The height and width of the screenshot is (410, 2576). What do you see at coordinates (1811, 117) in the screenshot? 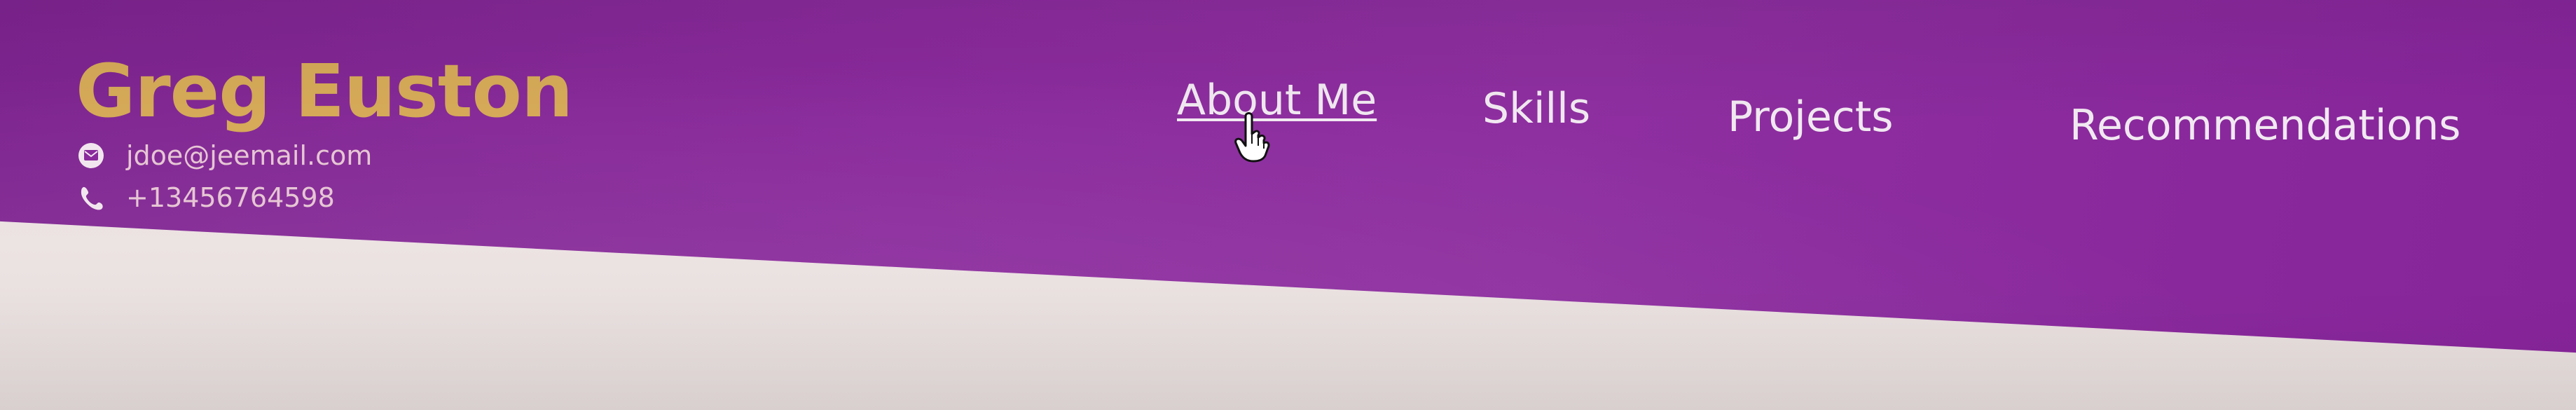
I see `nav-projects: Projects` at bounding box center [1811, 117].